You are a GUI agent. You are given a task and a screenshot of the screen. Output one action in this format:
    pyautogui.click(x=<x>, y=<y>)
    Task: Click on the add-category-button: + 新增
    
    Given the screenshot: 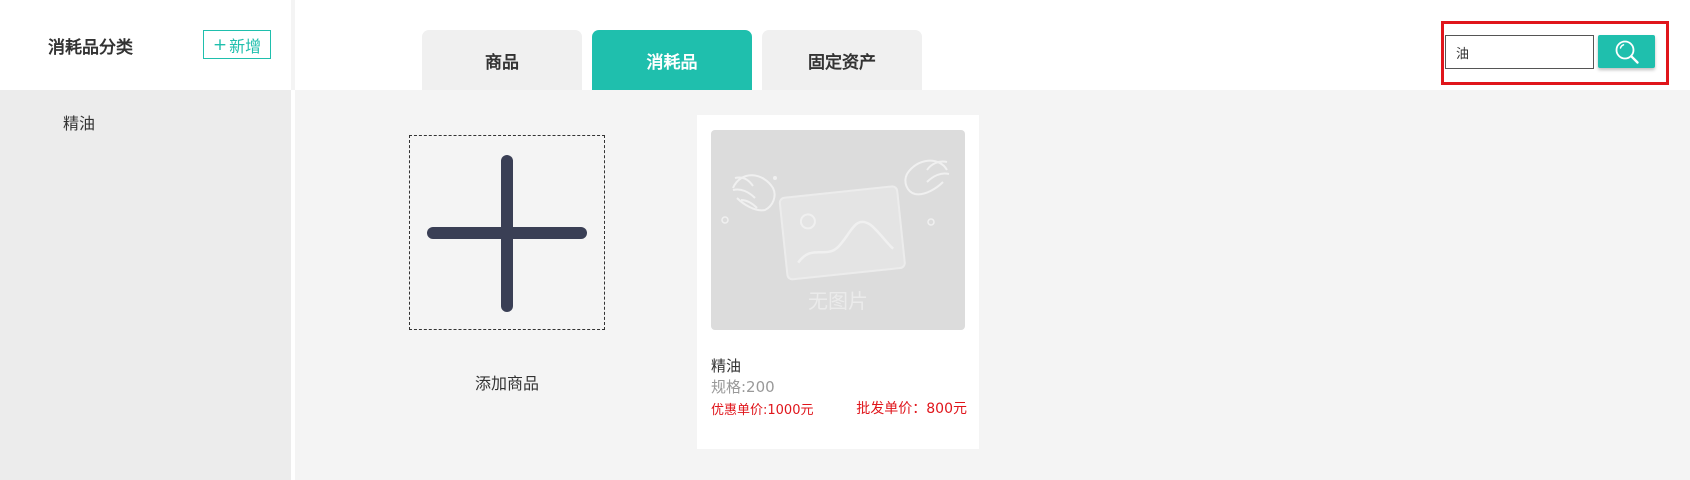 What is the action you would take?
    pyautogui.click(x=237, y=44)
    